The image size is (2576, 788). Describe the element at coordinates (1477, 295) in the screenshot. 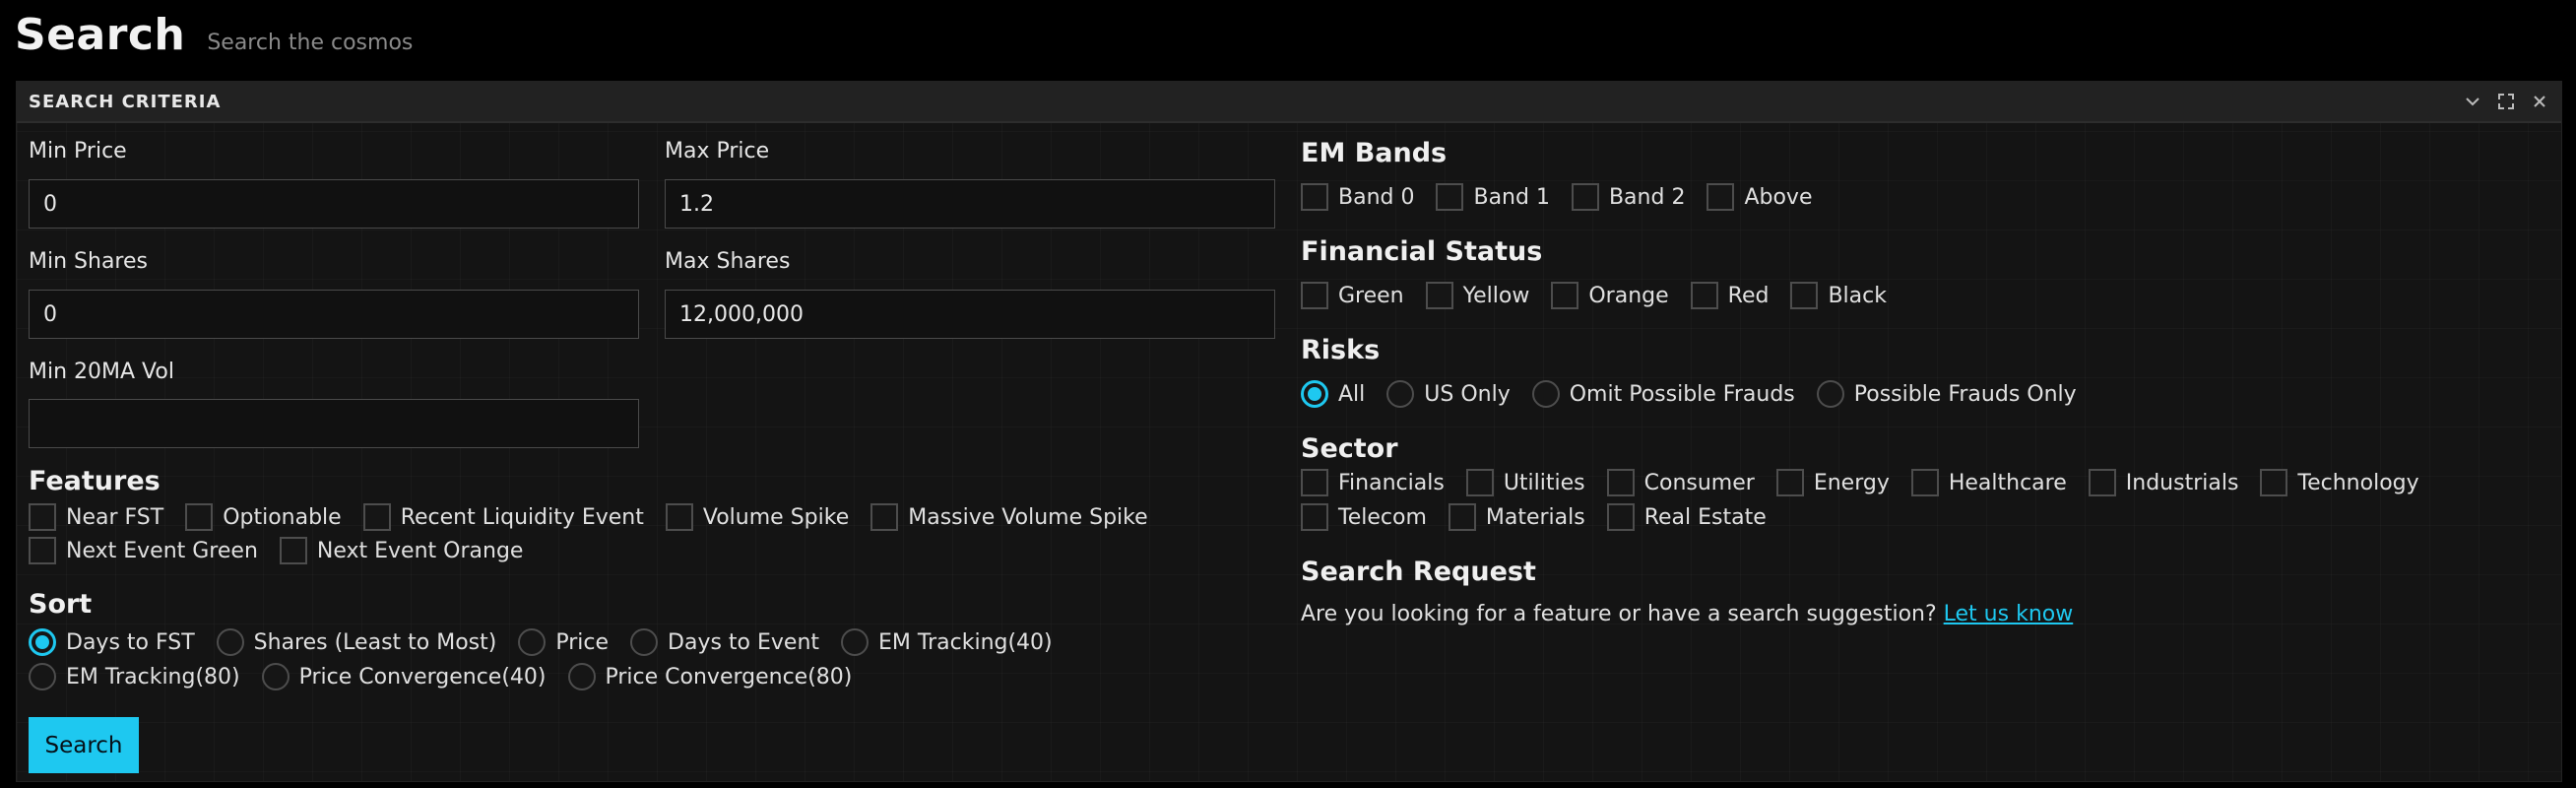

I see `status-yellow: Yellow` at that location.